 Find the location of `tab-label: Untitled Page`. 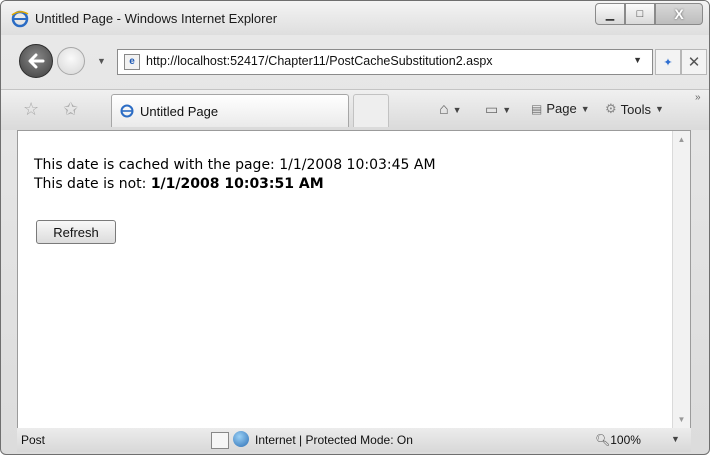

tab-label: Untitled Page is located at coordinates (179, 111).